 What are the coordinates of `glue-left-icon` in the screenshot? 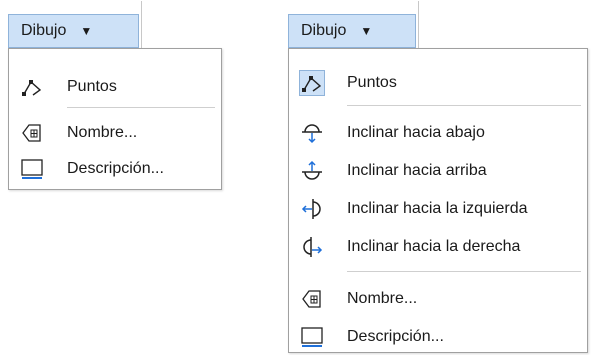 It's located at (312, 209).